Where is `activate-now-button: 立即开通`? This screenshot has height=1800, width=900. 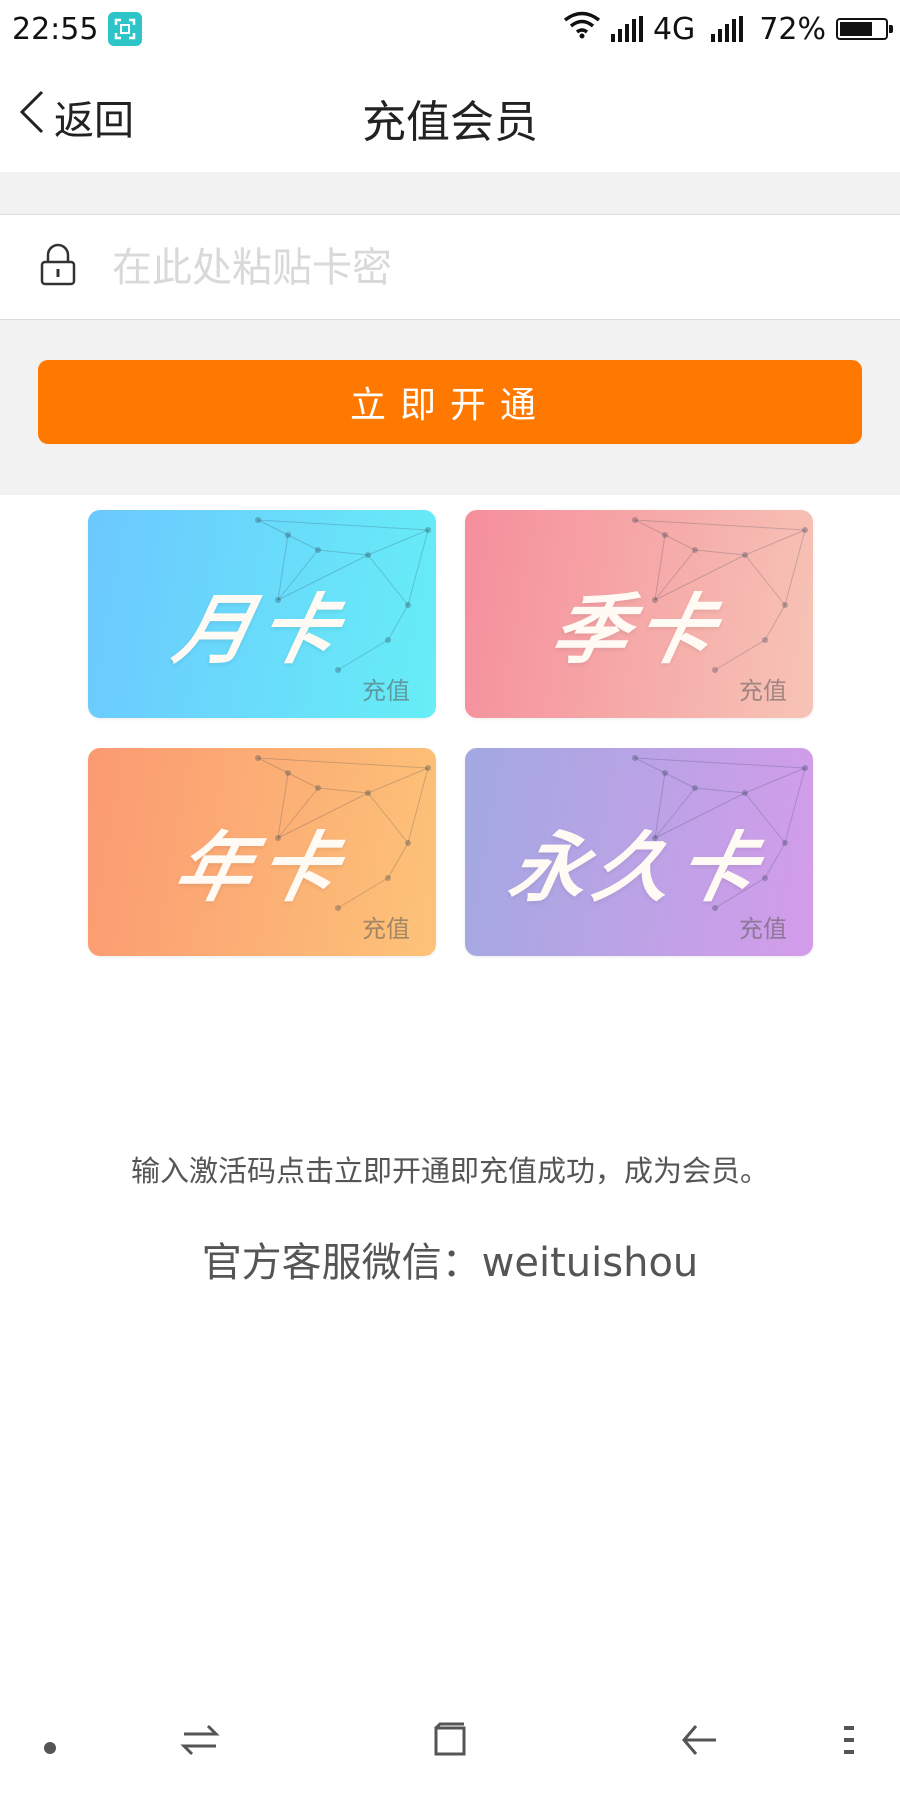
activate-now-button: 立即开通 is located at coordinates (450, 402).